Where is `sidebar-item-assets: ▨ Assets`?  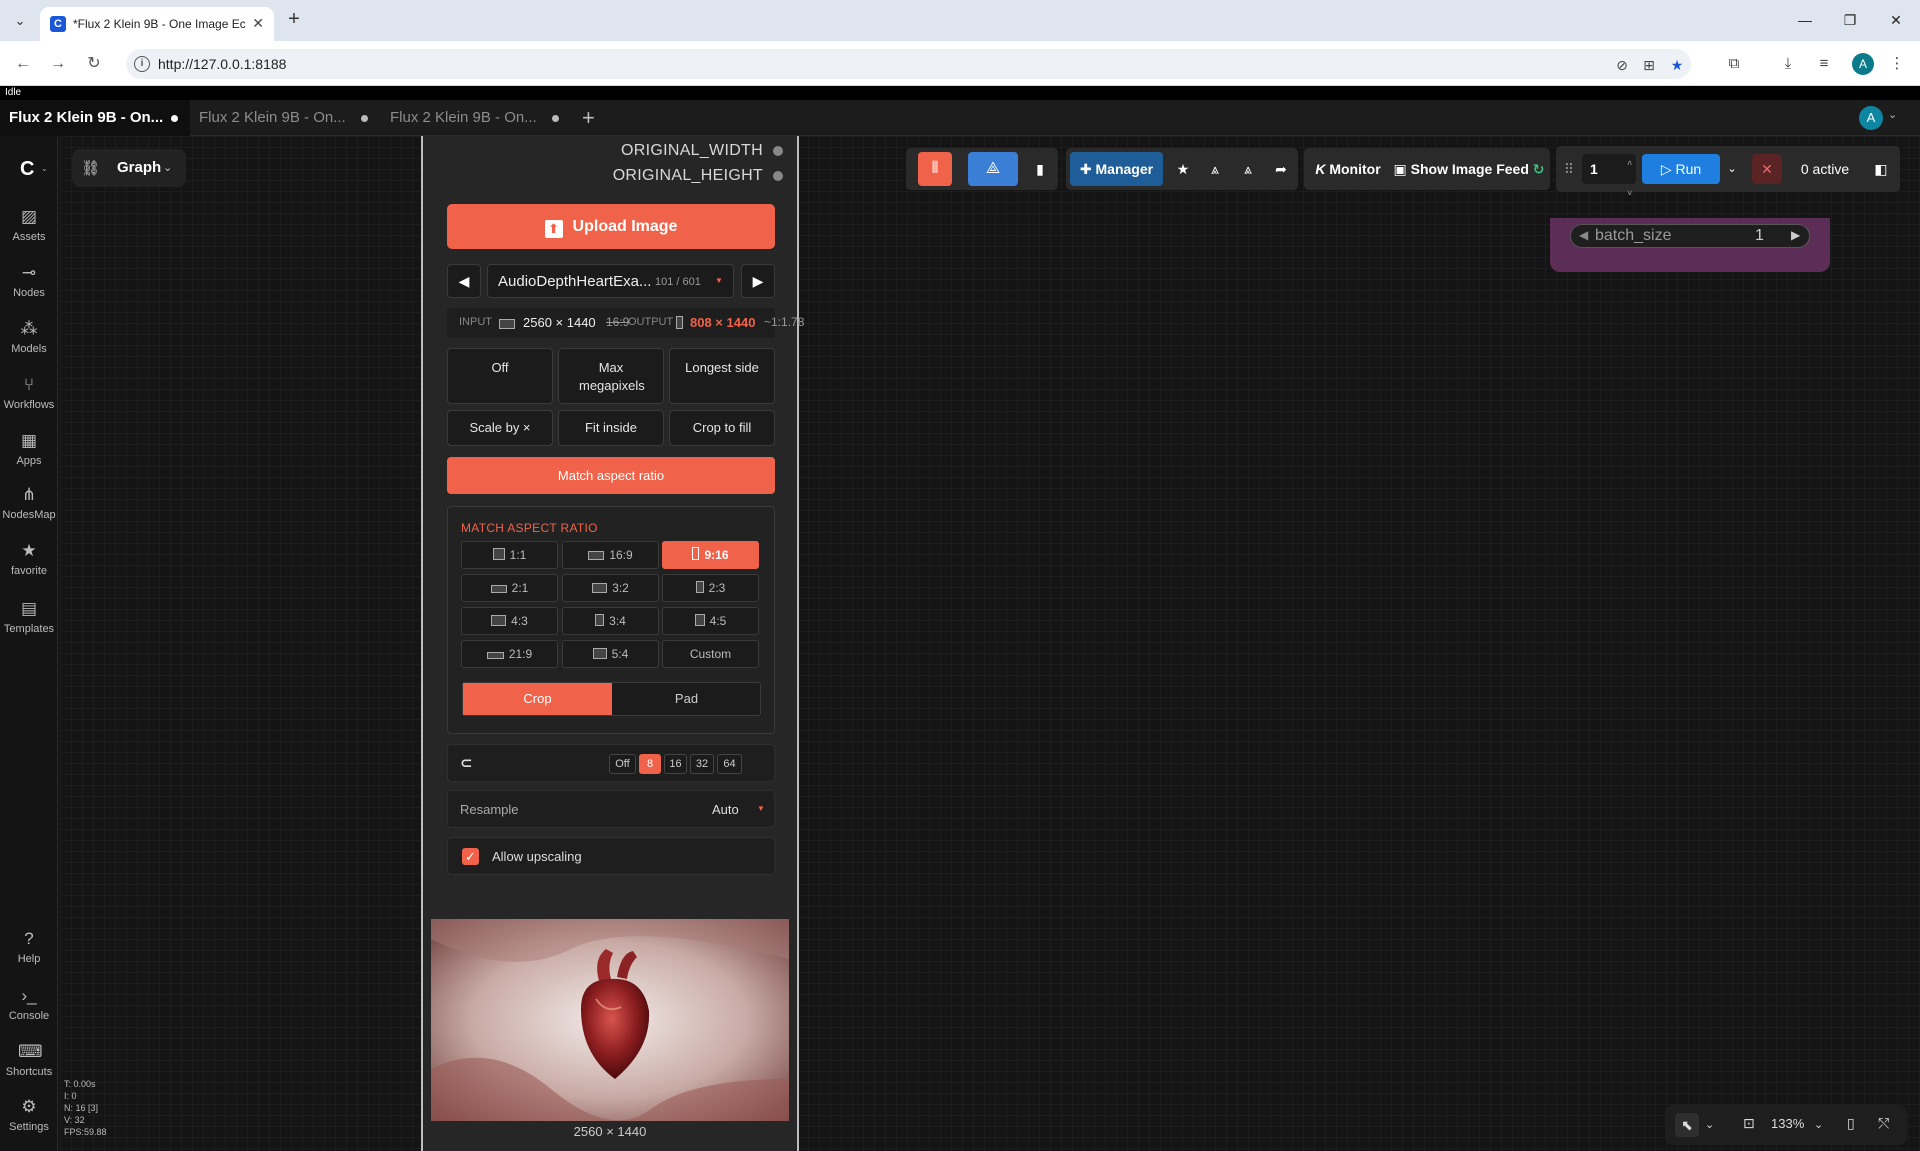 sidebar-item-assets: ▨ Assets is located at coordinates (29, 224).